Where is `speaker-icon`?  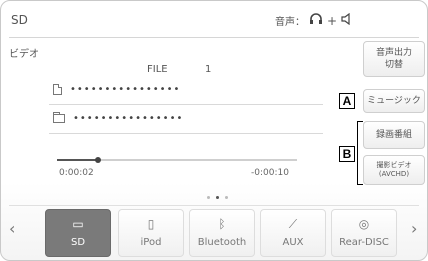
speaker-icon is located at coordinates (347, 20).